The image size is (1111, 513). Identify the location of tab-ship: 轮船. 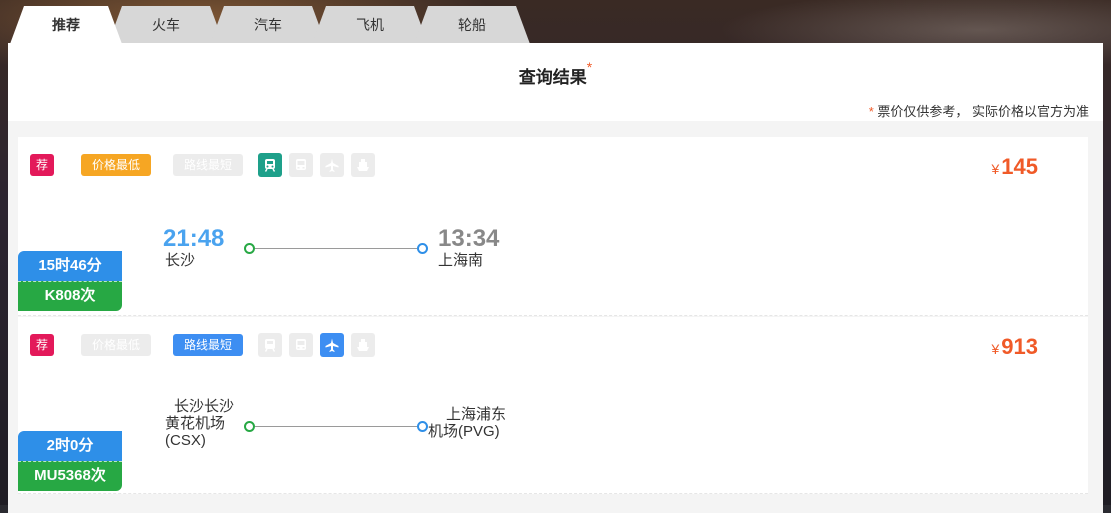
(472, 25).